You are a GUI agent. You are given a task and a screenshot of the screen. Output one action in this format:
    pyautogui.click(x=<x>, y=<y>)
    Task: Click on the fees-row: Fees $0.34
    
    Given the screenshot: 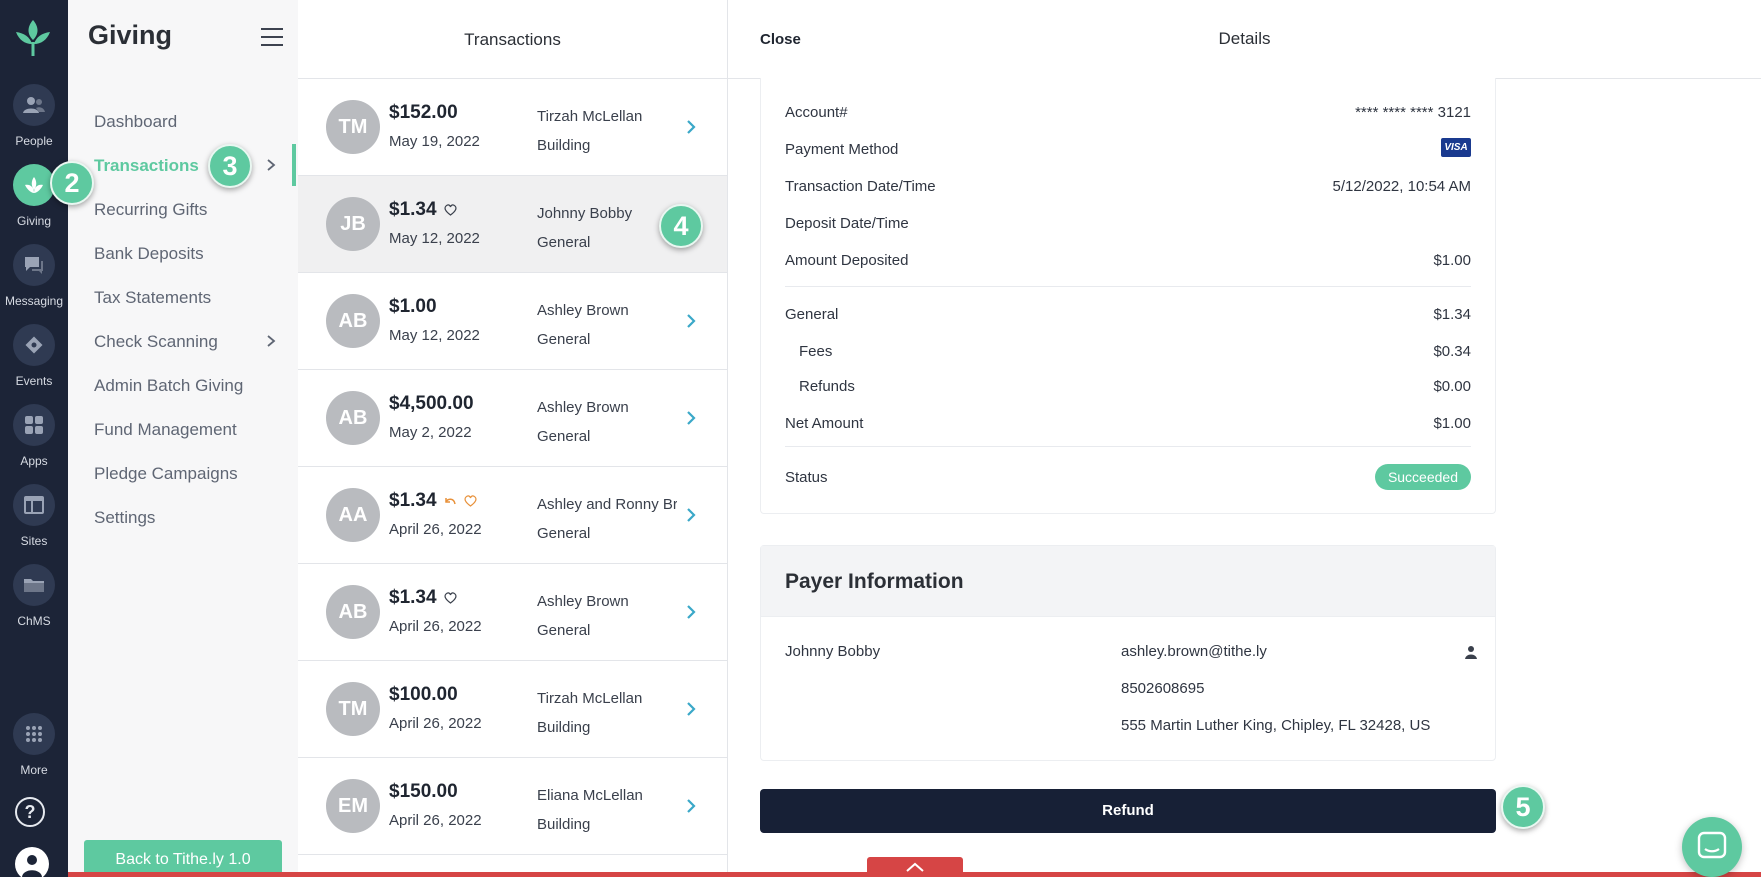 What is the action you would take?
    pyautogui.click(x=1135, y=351)
    